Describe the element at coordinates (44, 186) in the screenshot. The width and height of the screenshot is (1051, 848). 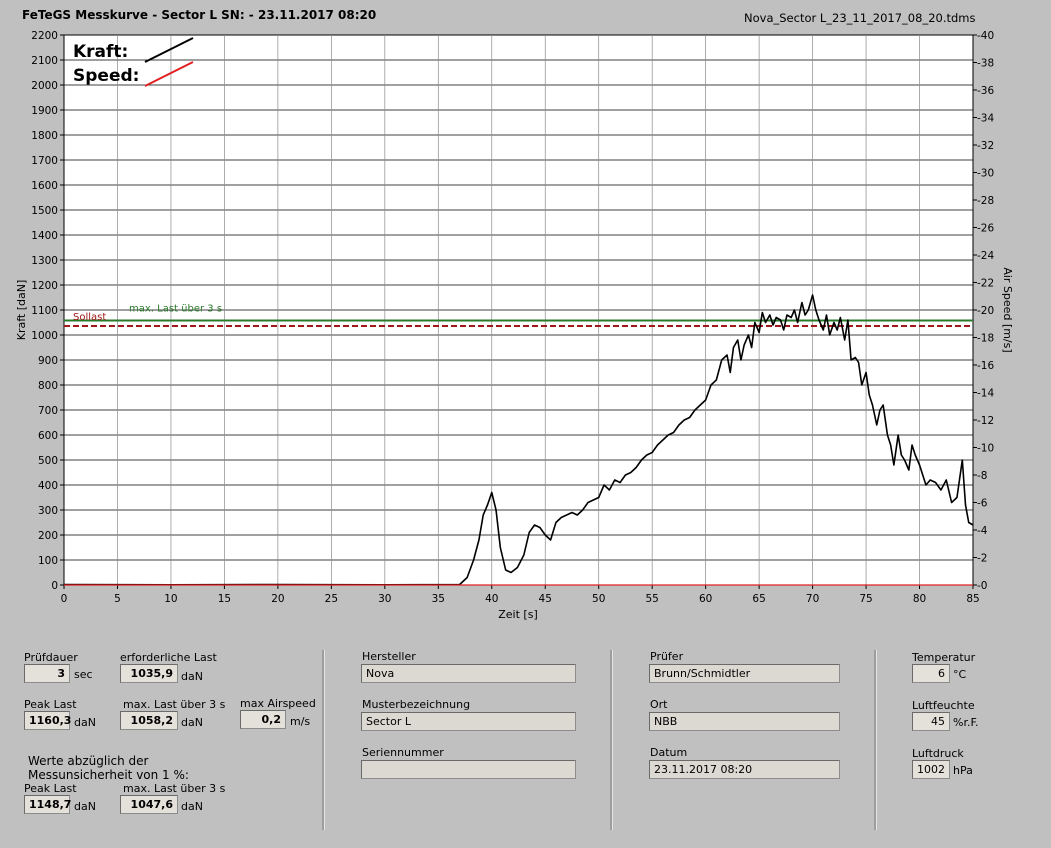
I see `y-tick-label: 1600` at that location.